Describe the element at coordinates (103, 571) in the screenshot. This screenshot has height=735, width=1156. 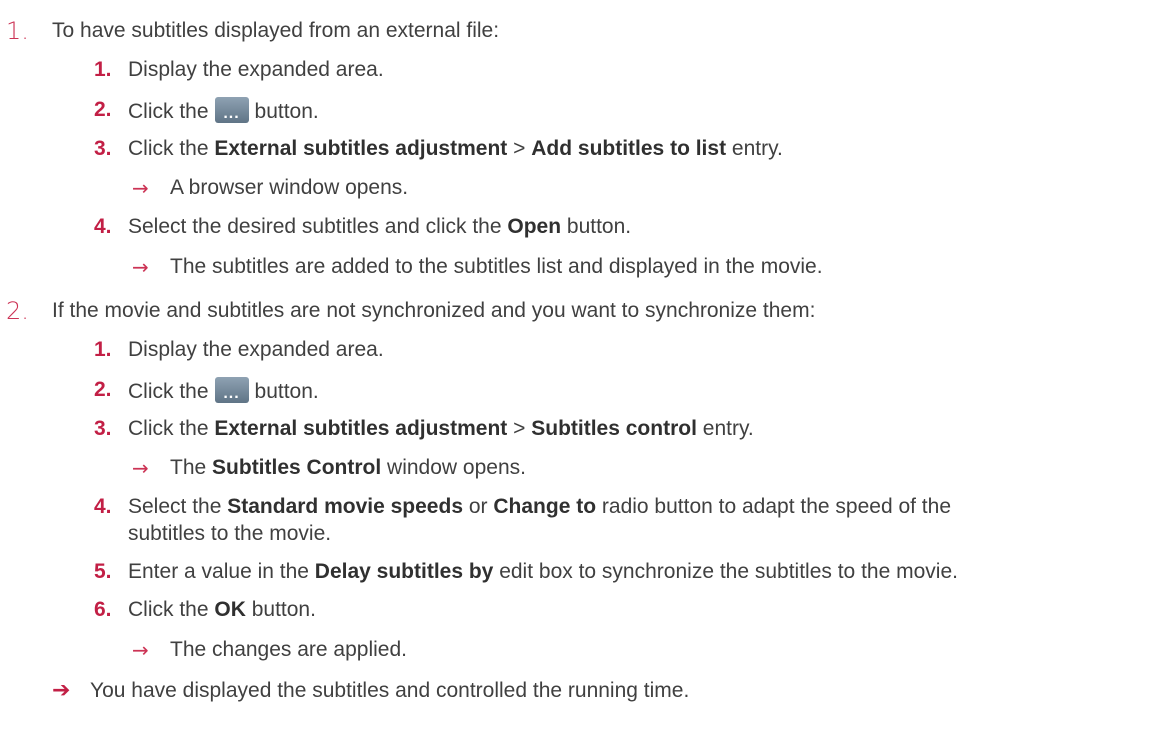
I see `substep-number: 5.` at that location.